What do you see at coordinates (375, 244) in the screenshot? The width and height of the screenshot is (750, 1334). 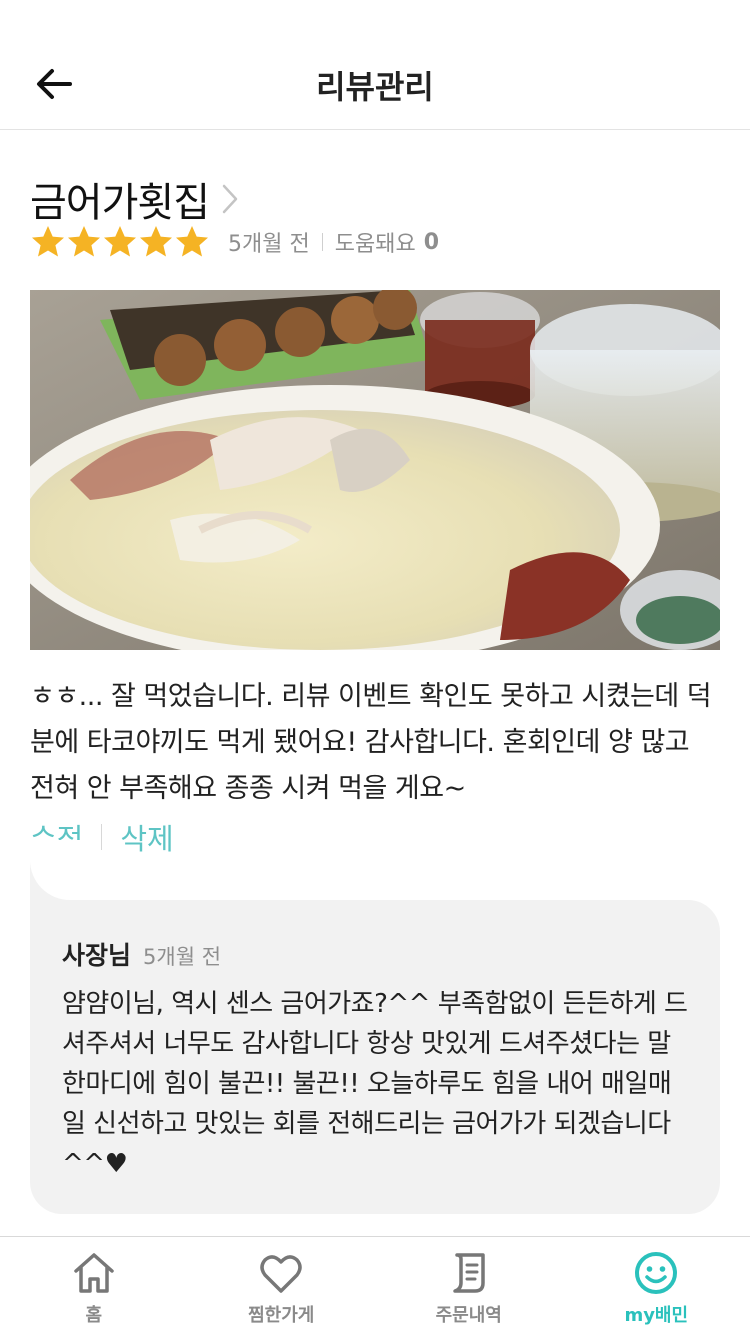 I see `helpful-label: 도움돼요` at bounding box center [375, 244].